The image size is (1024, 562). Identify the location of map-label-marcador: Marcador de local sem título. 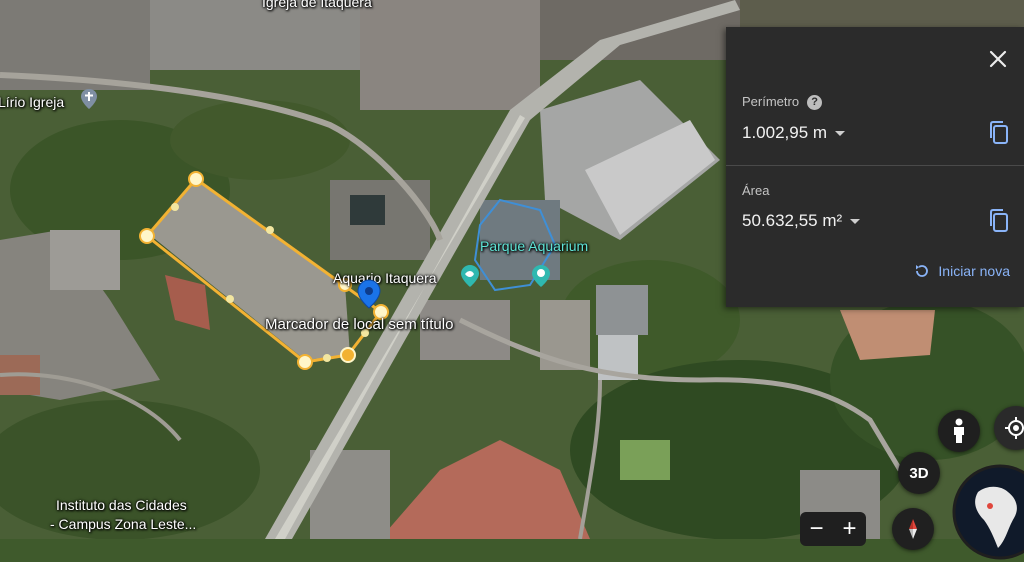
(359, 324).